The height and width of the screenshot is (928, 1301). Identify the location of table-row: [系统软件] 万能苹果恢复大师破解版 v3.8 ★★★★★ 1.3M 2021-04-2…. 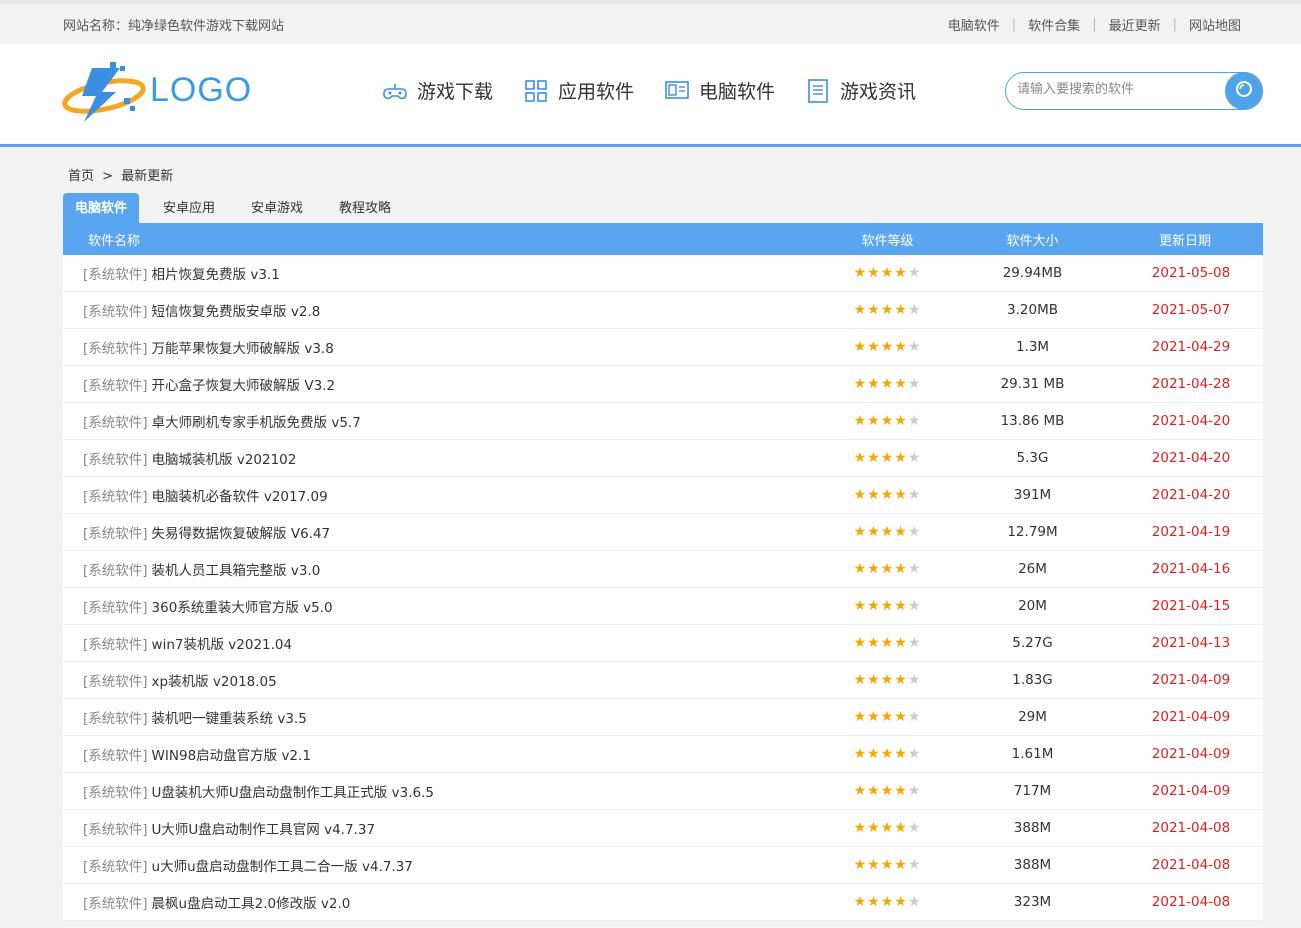
(663, 347).